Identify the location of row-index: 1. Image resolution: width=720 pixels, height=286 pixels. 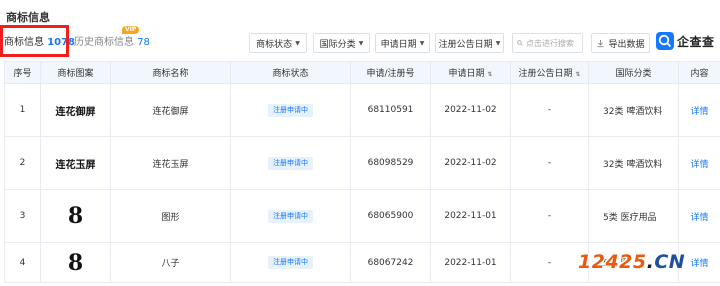
(22, 110).